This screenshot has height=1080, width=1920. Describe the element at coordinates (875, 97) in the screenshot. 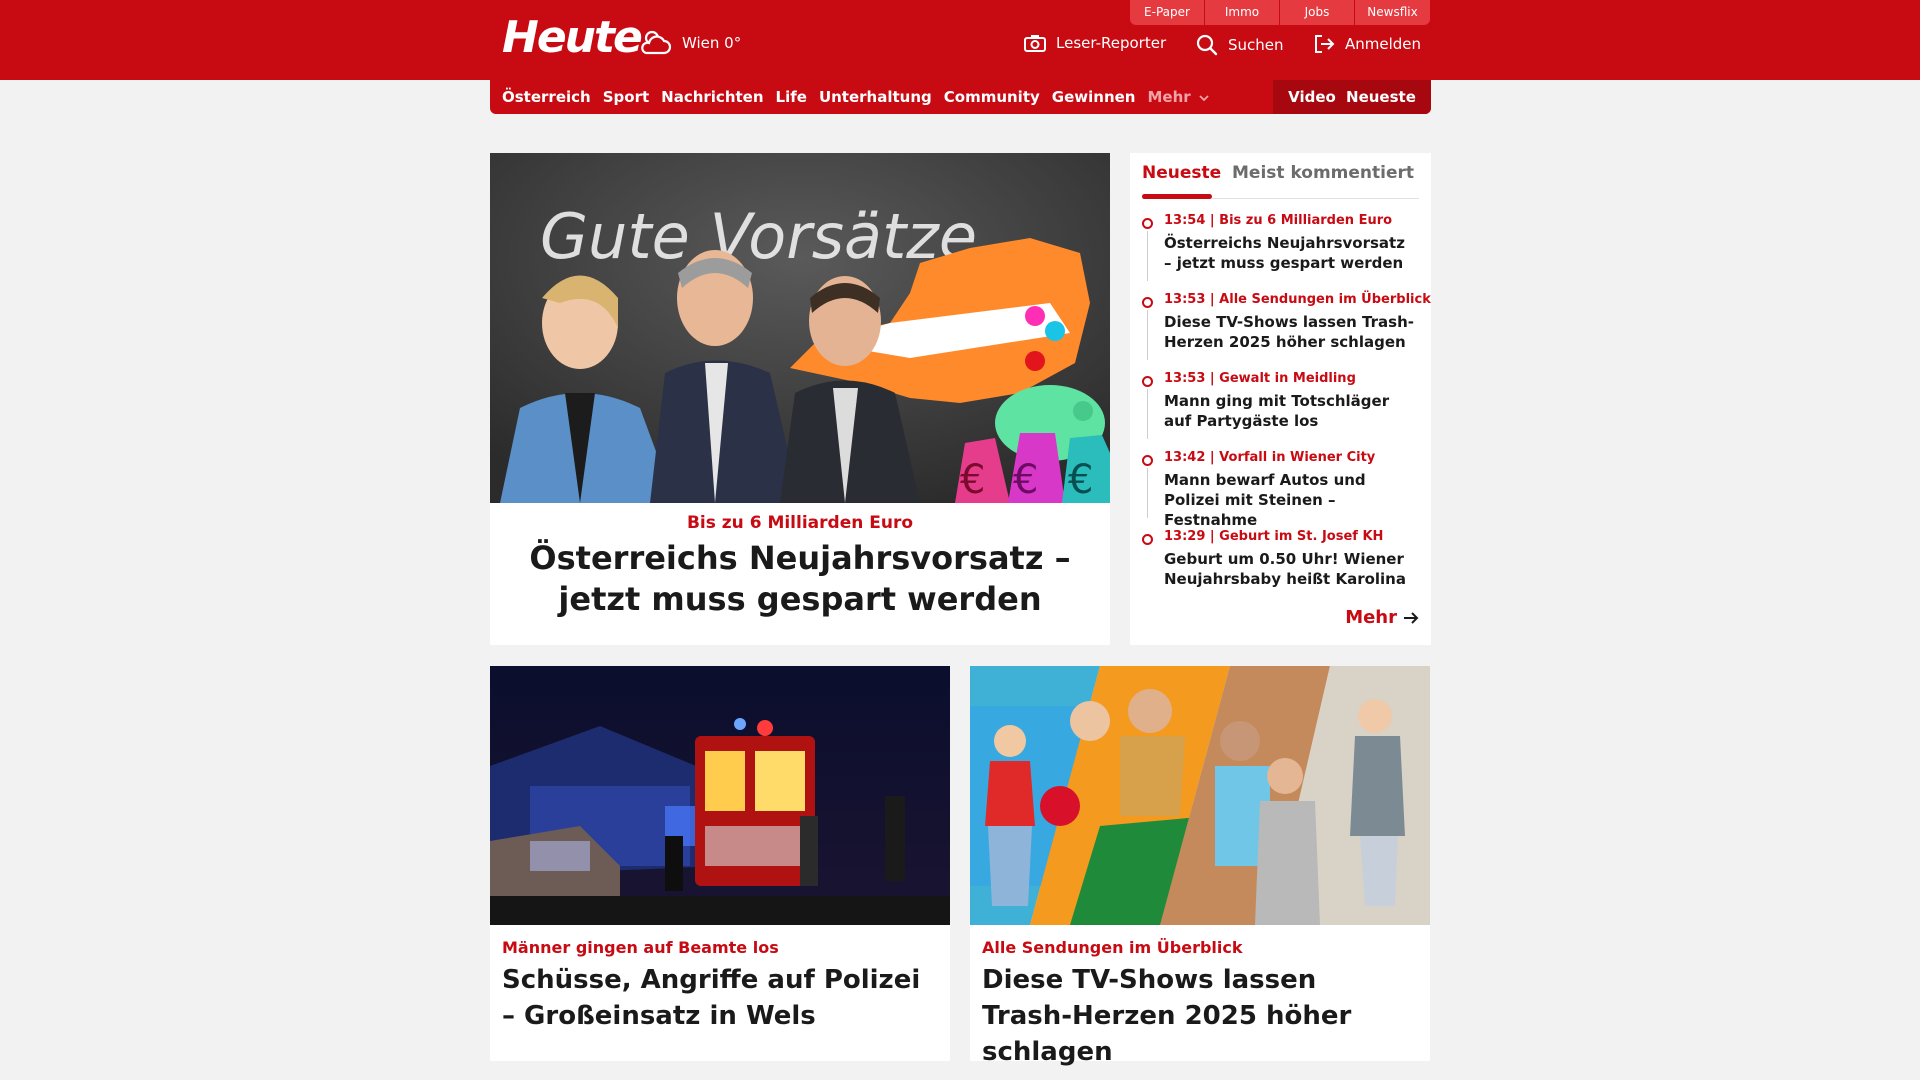

I see `nav-item-unterhaltung: Unterhaltung` at that location.